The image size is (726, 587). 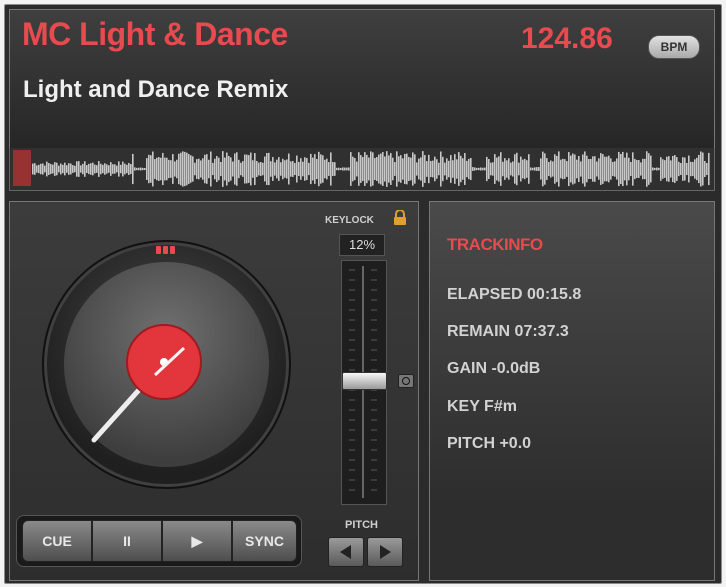 What do you see at coordinates (165, 250) in the screenshot?
I see `platter-position-marker` at bounding box center [165, 250].